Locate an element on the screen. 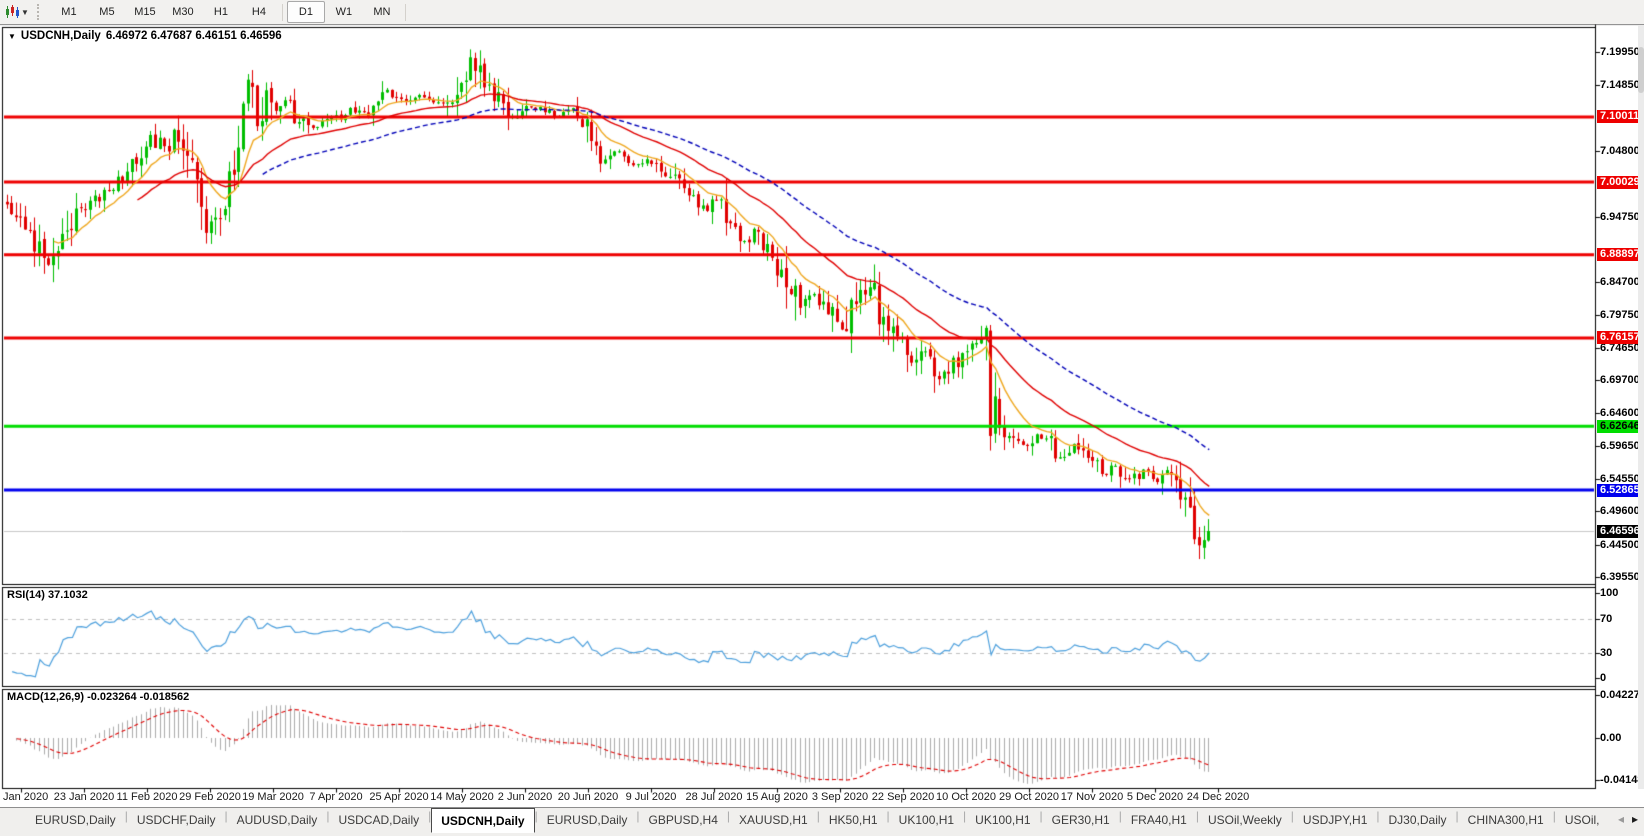 The image size is (1644, 836). time-axis-tick: 23 Jan 2020 is located at coordinates (84, 797).